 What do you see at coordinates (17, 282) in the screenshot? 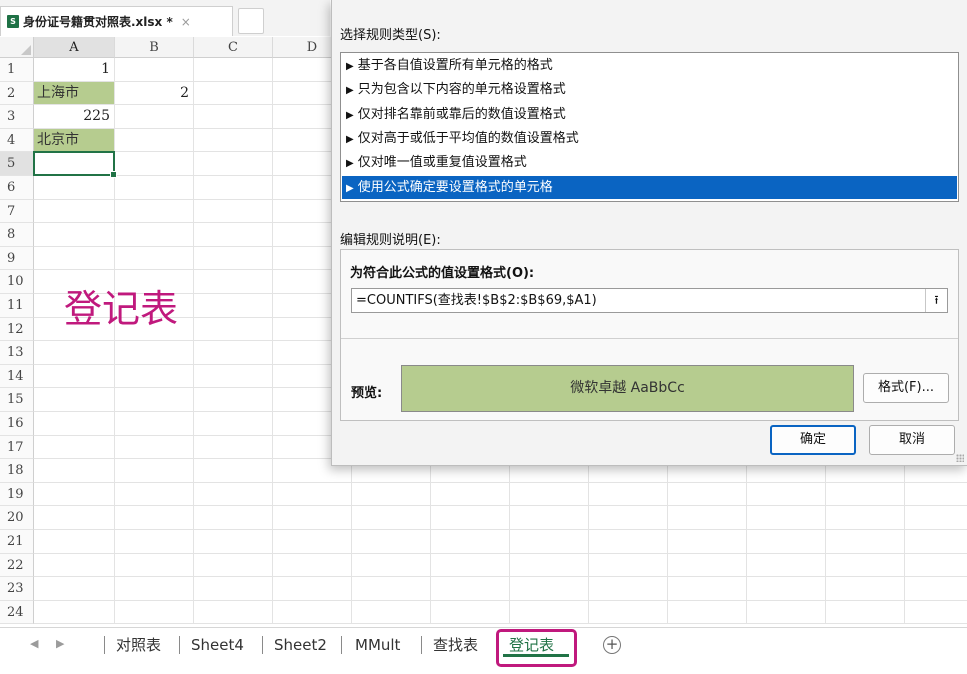
I see `row-header-10: 10` at bounding box center [17, 282].